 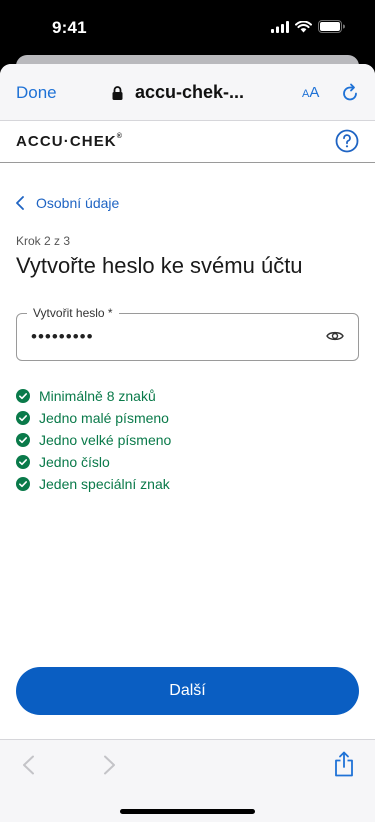 What do you see at coordinates (350, 92) in the screenshot?
I see `reload-icon` at bounding box center [350, 92].